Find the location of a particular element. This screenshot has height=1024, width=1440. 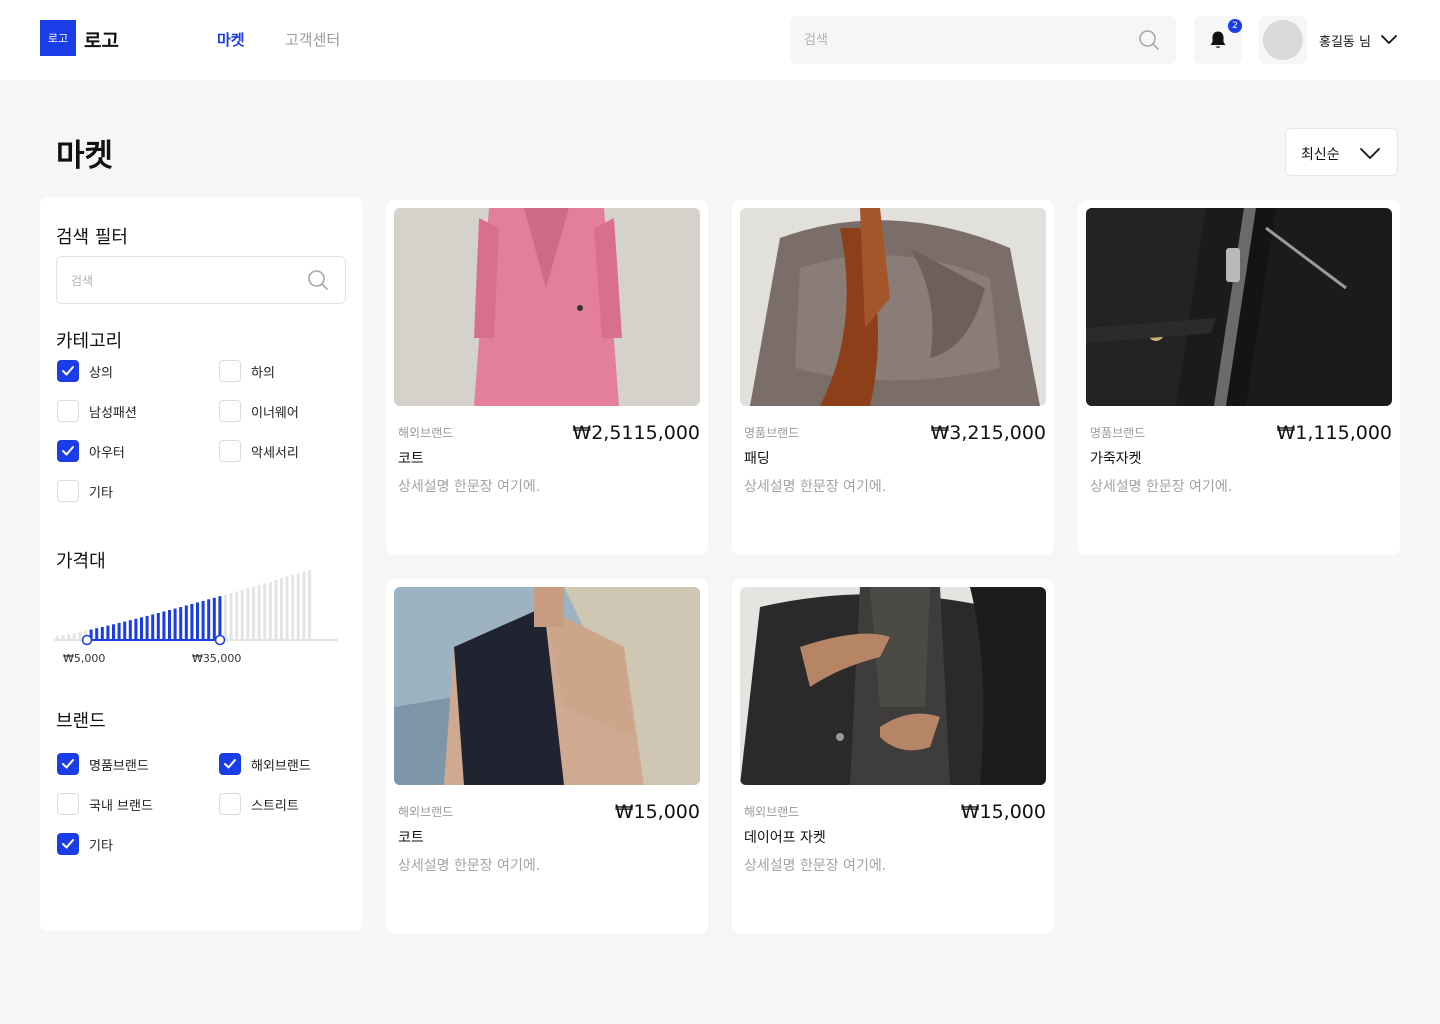

nav-market: 마켓 is located at coordinates (231, 39).